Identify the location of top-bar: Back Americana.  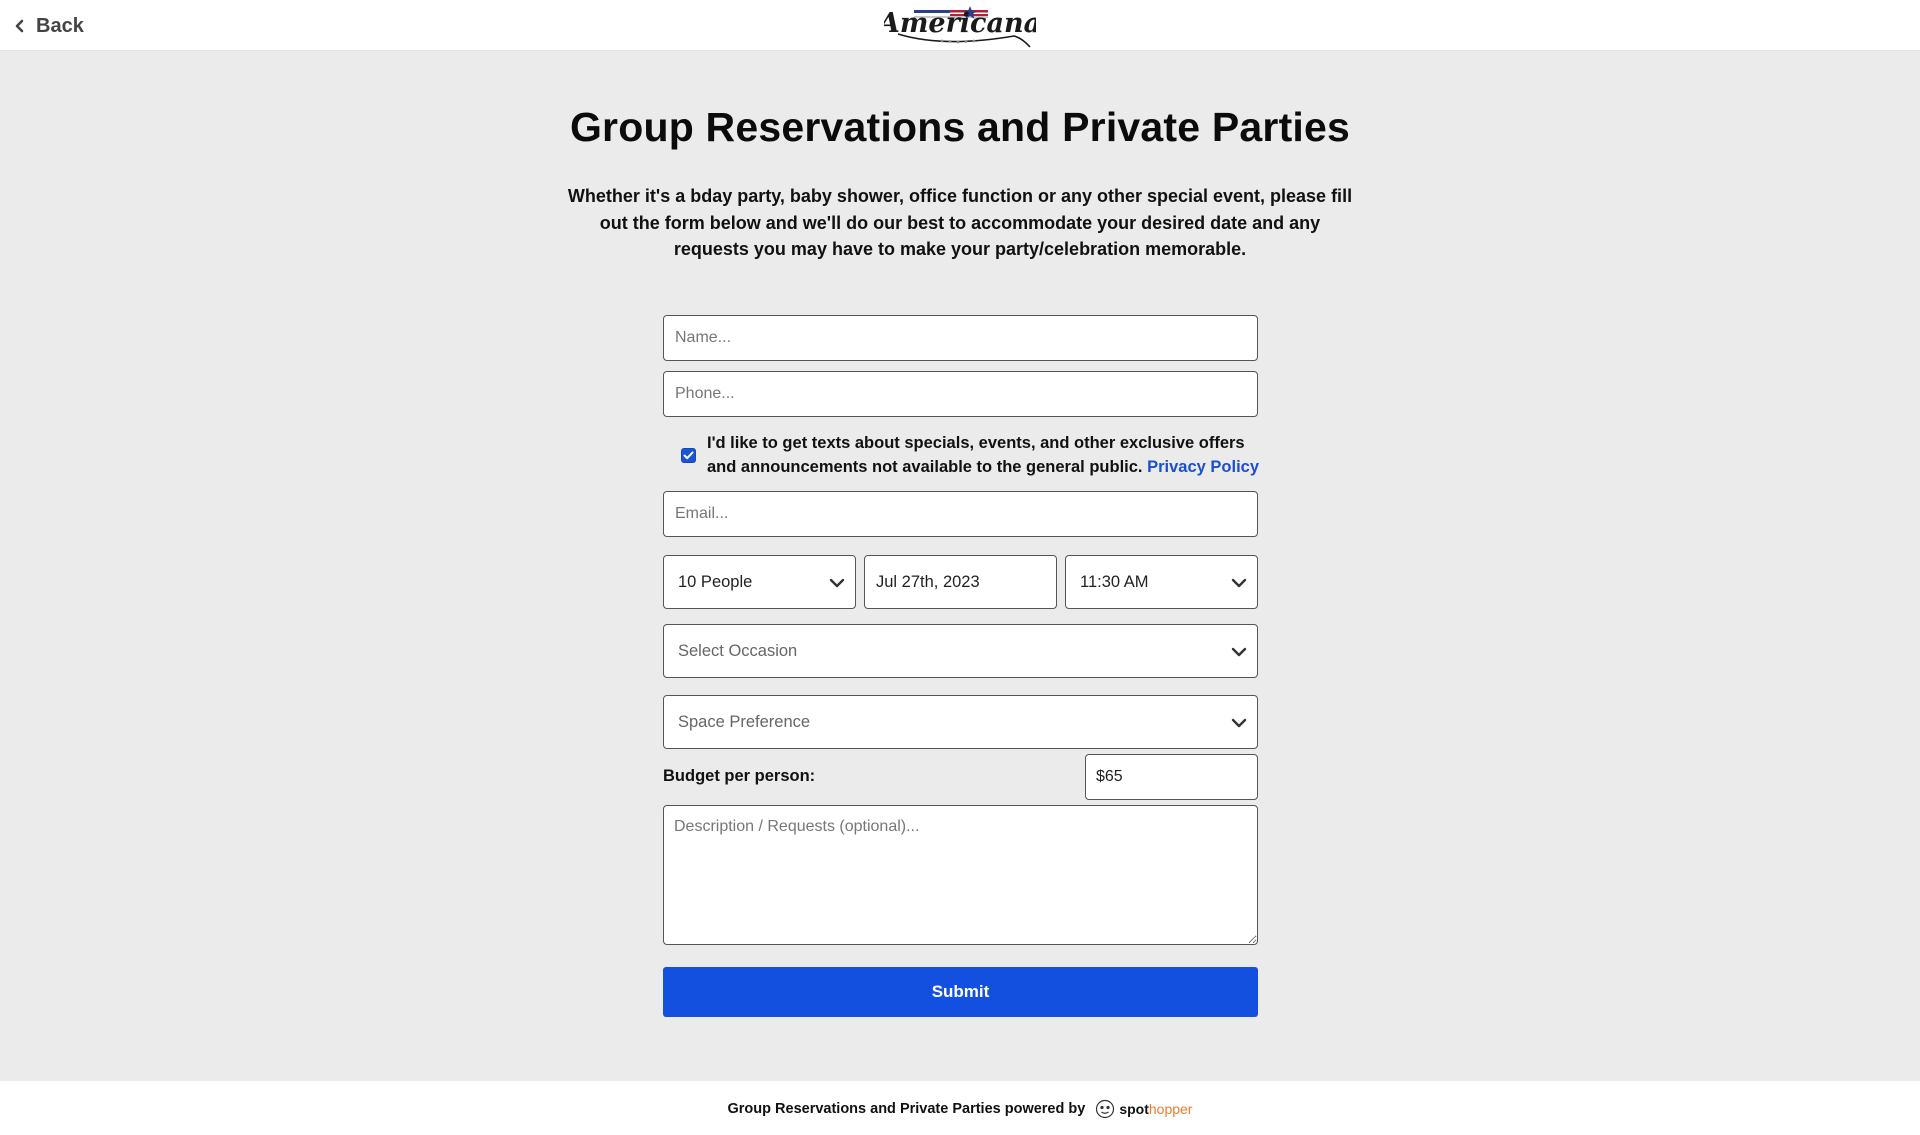
(960, 25).